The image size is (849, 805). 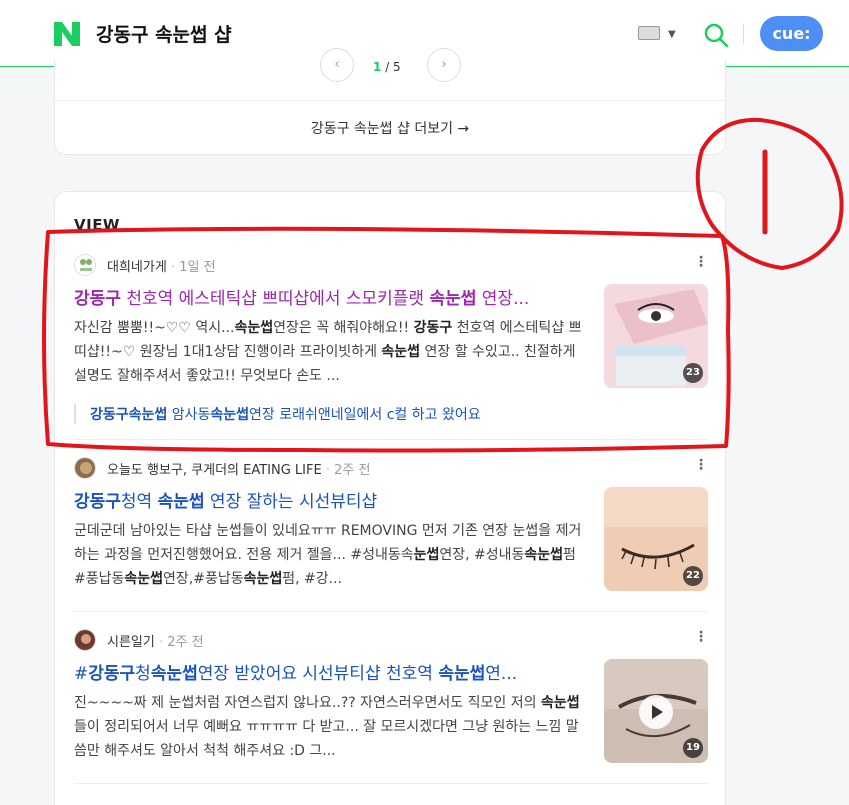 I want to click on post-header: 시른일기 · 2주 전 ⋮, so click(x=391, y=640).